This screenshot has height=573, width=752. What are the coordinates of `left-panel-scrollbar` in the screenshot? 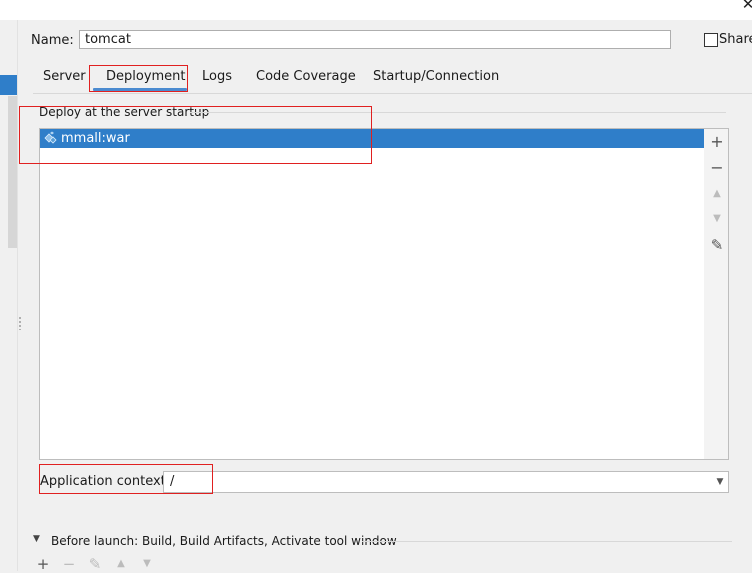 It's located at (12, 172).